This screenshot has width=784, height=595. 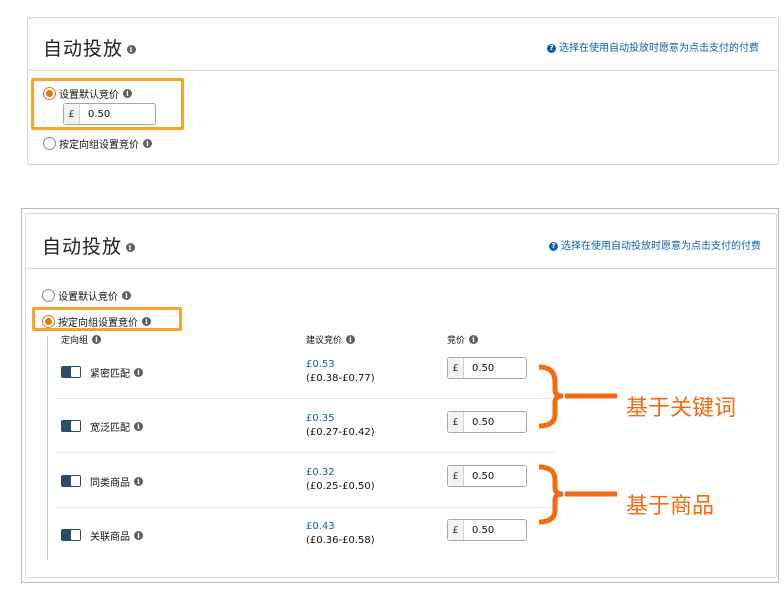 I want to click on col-header-suggested-bid: 建议竞价 i, so click(x=331, y=339).